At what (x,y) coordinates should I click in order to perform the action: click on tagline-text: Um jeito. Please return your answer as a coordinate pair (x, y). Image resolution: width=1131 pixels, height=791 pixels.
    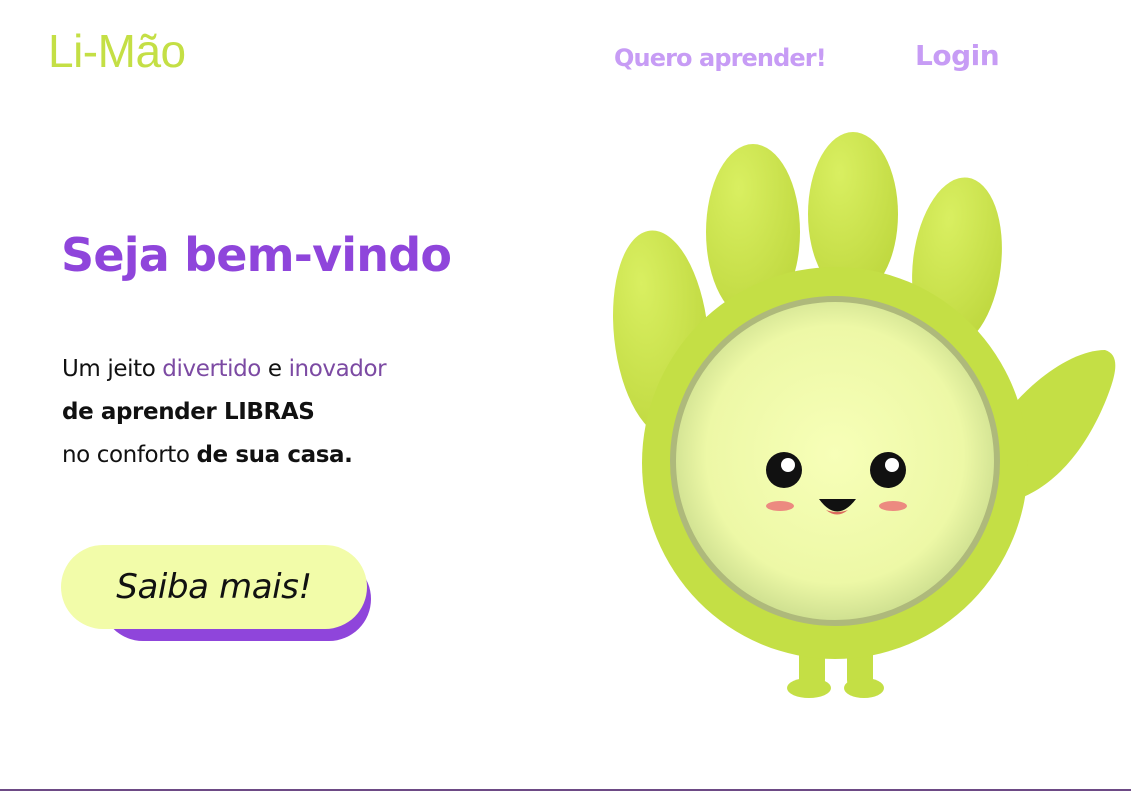
    Looking at the image, I should click on (112, 369).